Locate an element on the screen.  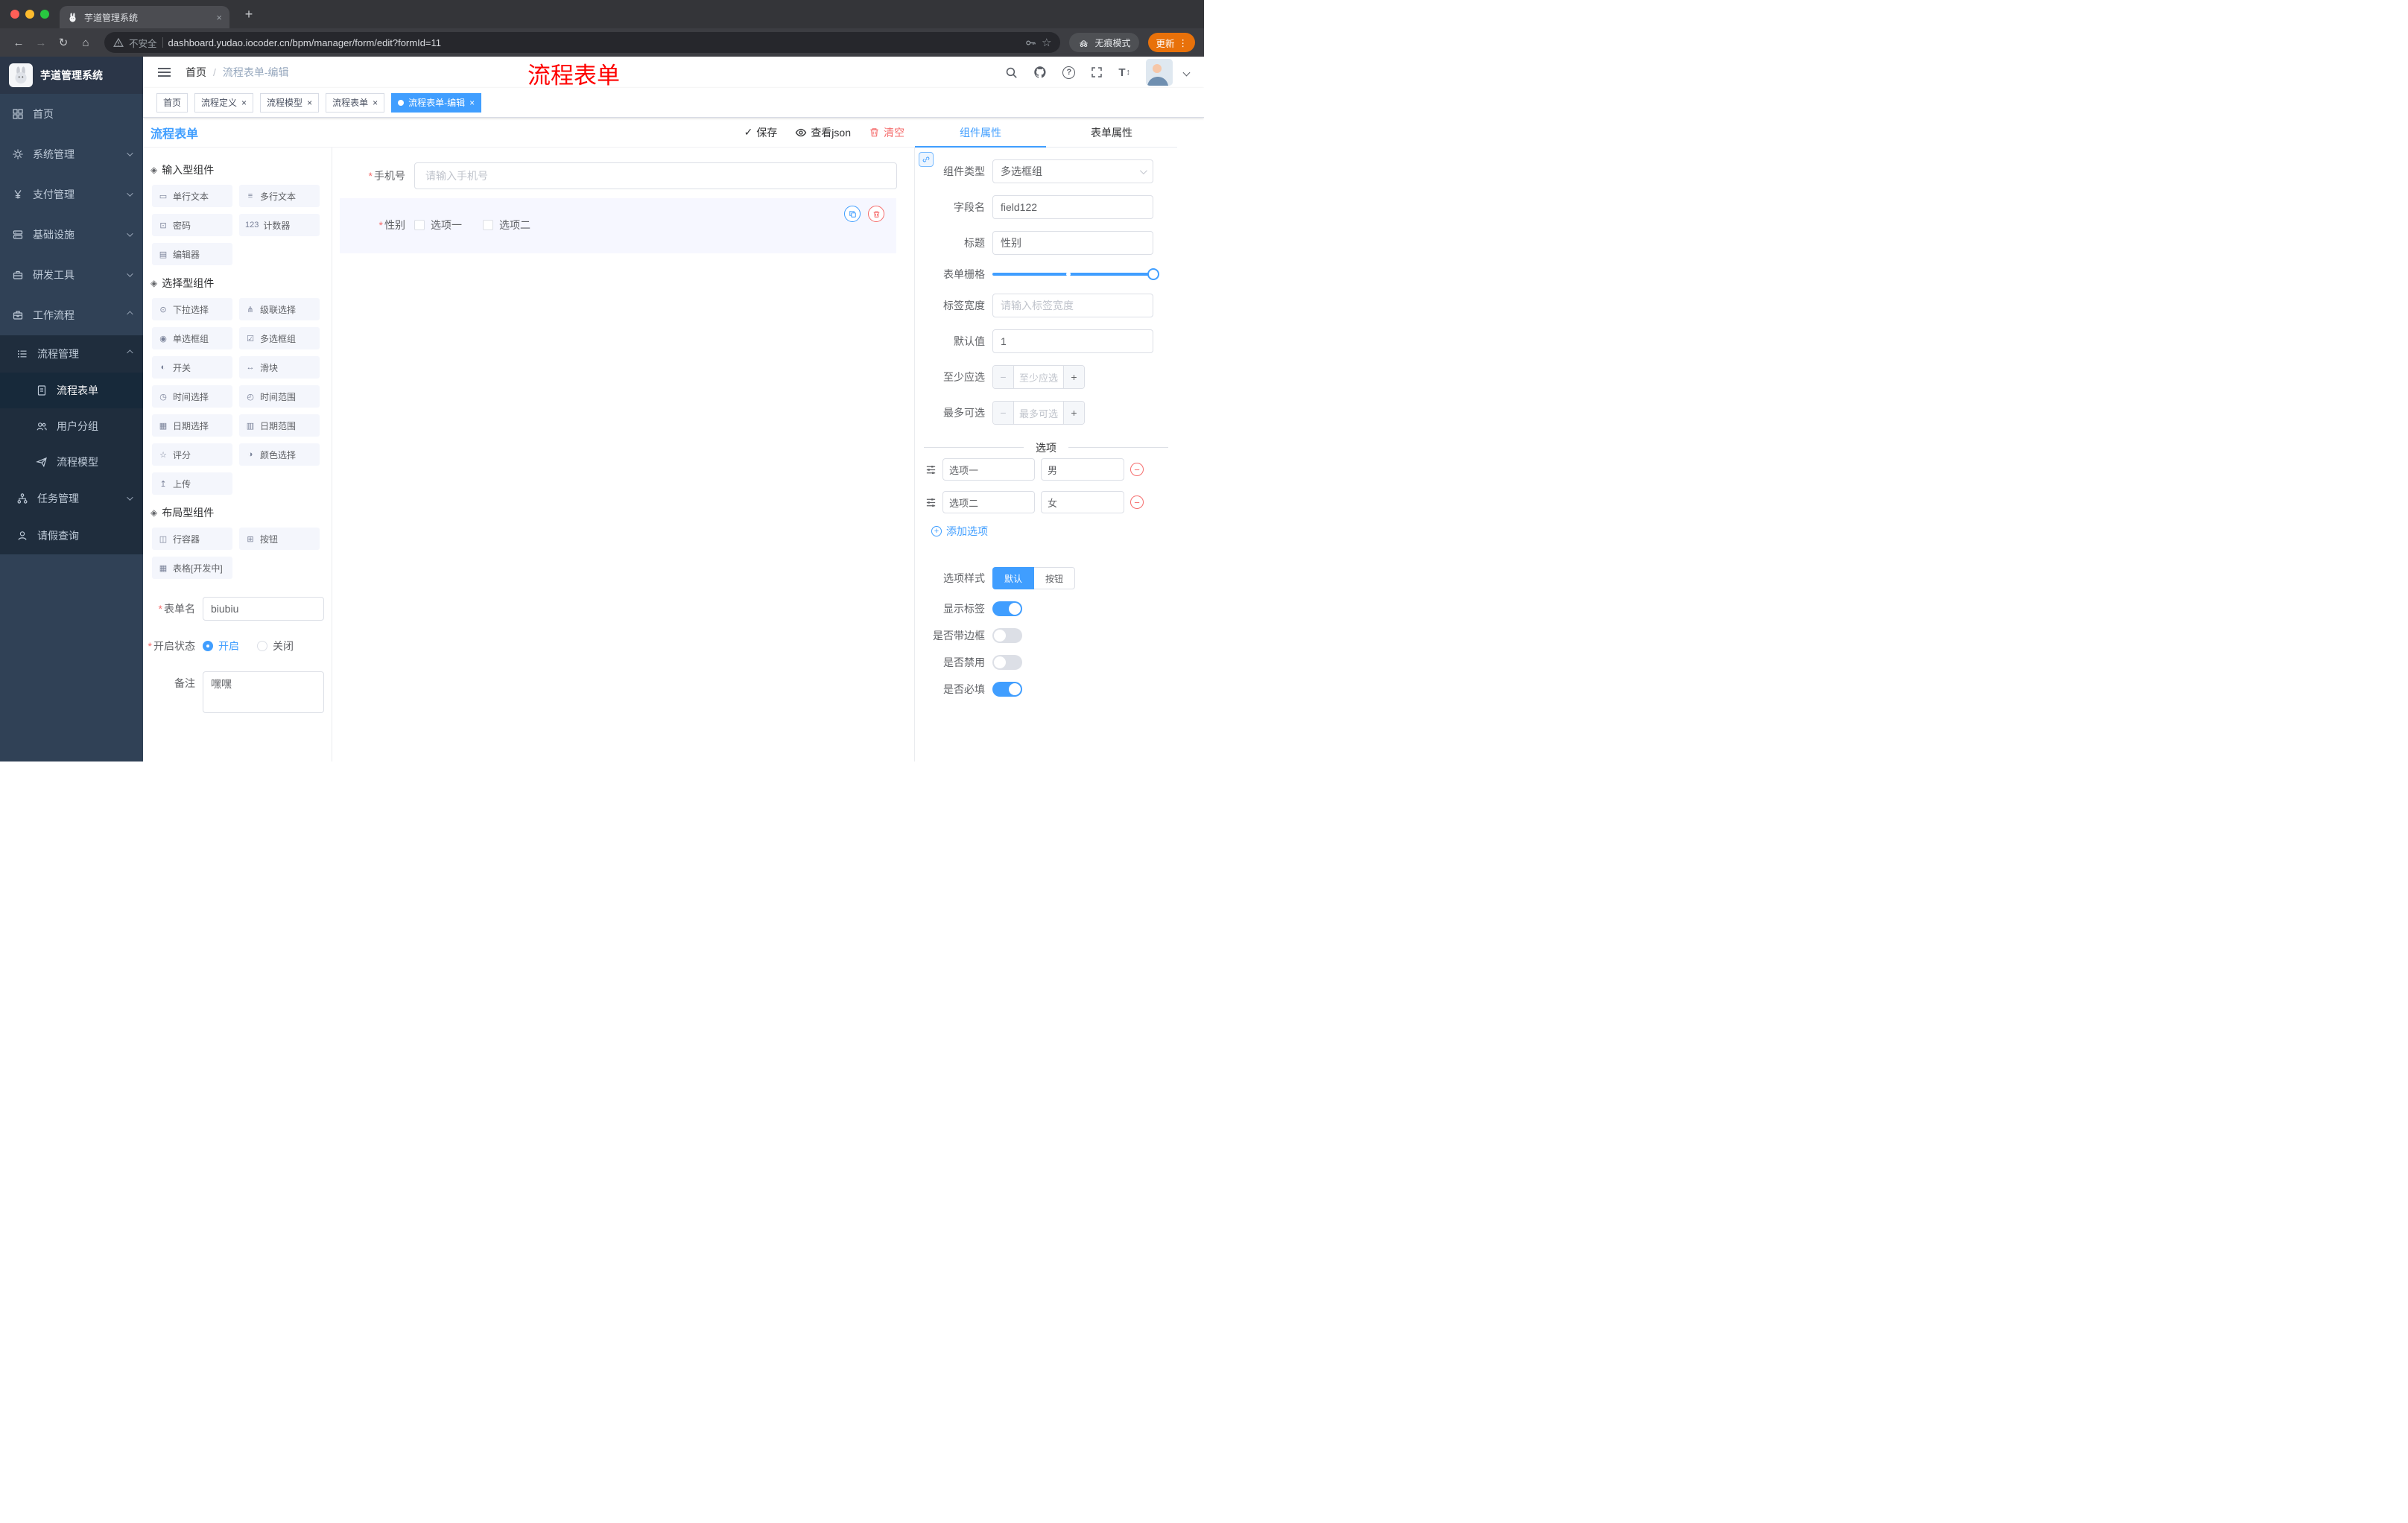
status-radio-off: 关闭 is located at coordinates (275, 646).